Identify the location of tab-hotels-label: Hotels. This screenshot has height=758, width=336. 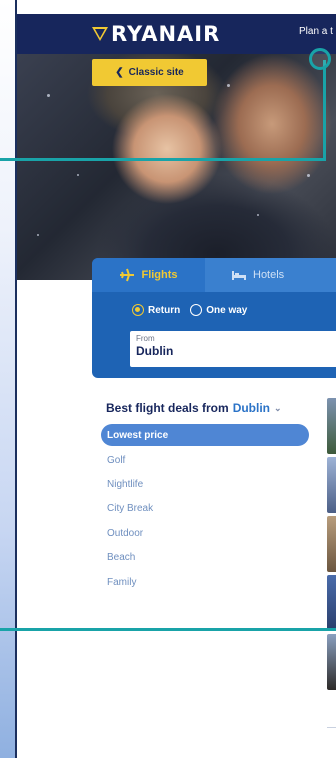
(269, 275).